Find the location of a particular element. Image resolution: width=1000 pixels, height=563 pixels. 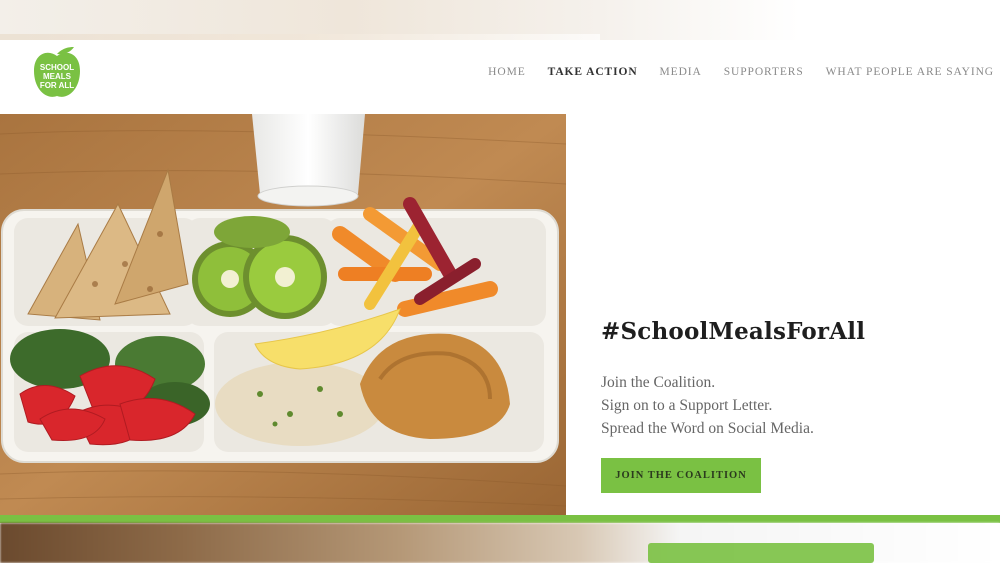

logo-text-line: FOR ALL is located at coordinates (57, 85).